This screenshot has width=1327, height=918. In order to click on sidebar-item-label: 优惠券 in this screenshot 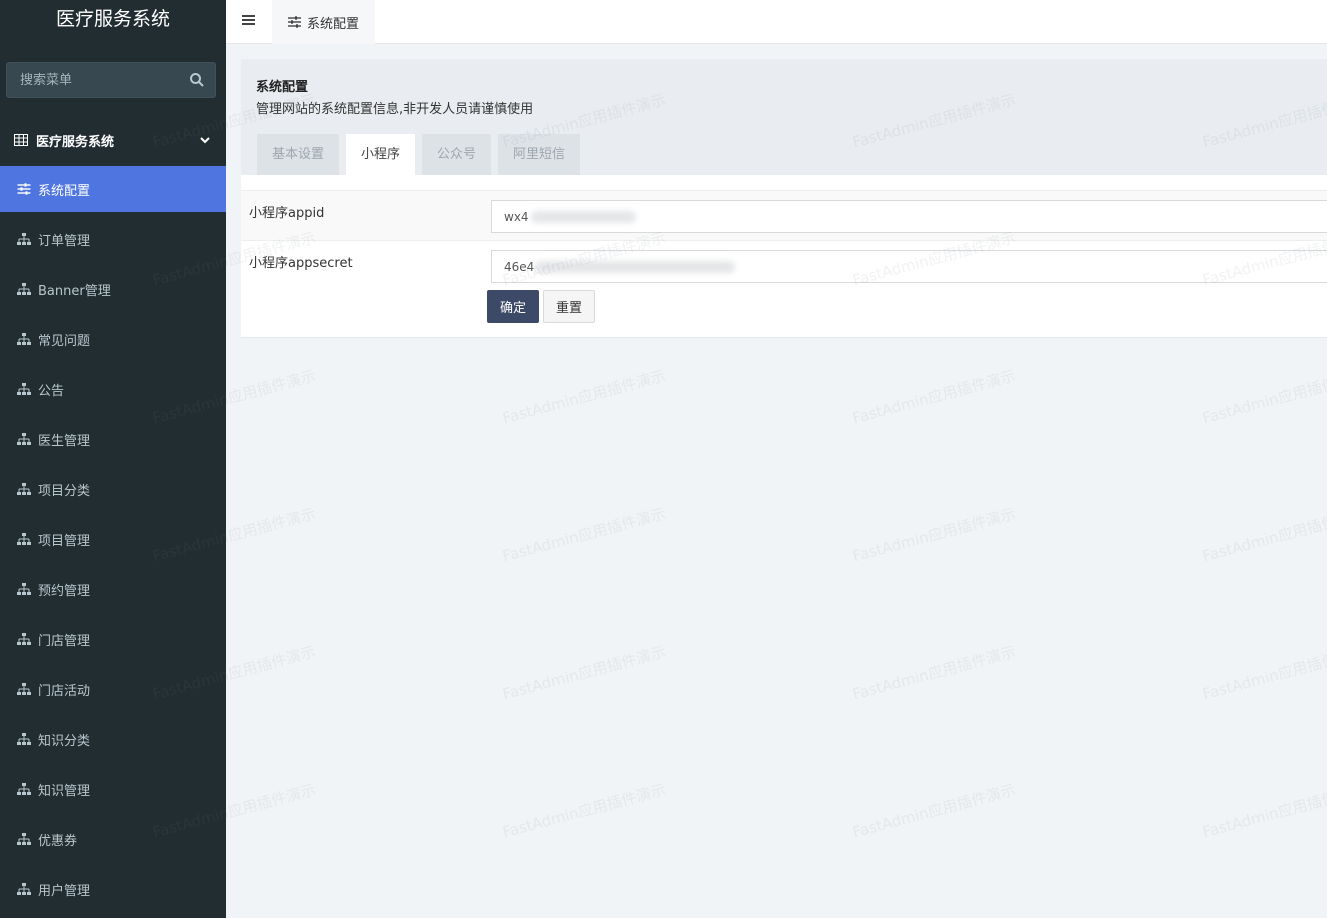, I will do `click(58, 841)`.